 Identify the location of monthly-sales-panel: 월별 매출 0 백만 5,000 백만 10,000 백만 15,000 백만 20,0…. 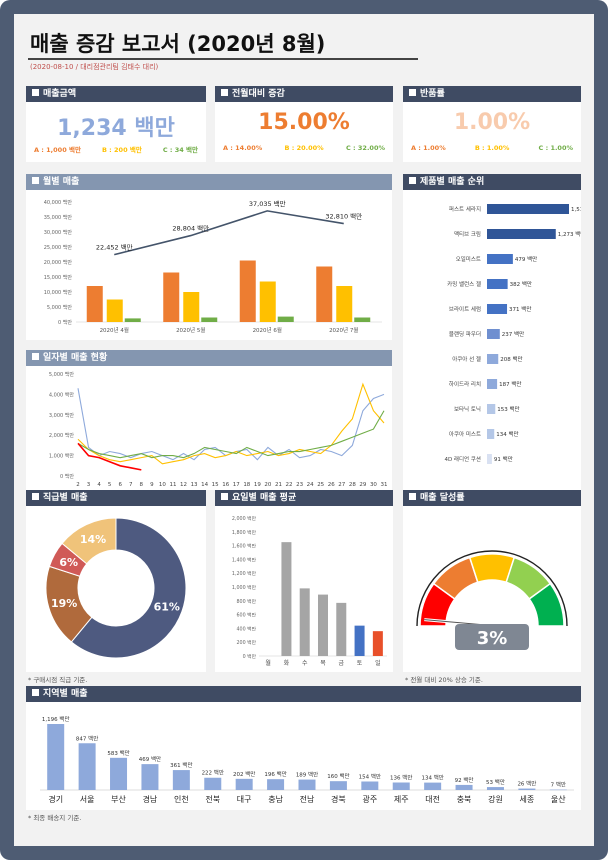
(209, 257).